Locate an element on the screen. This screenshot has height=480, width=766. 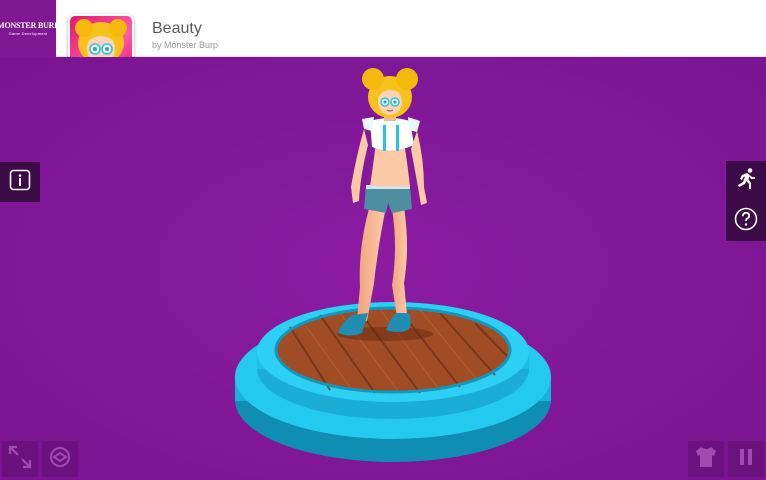
vr-cardboard-icon is located at coordinates (60, 459).